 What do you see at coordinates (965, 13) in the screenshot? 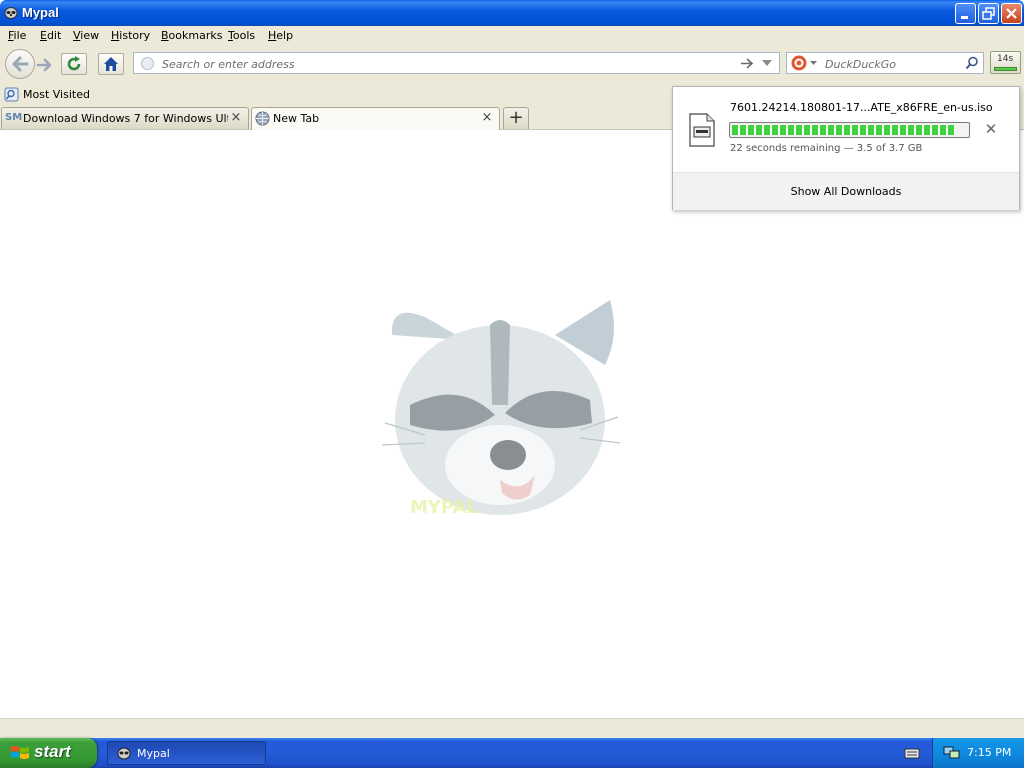
I see `minimize-button` at bounding box center [965, 13].